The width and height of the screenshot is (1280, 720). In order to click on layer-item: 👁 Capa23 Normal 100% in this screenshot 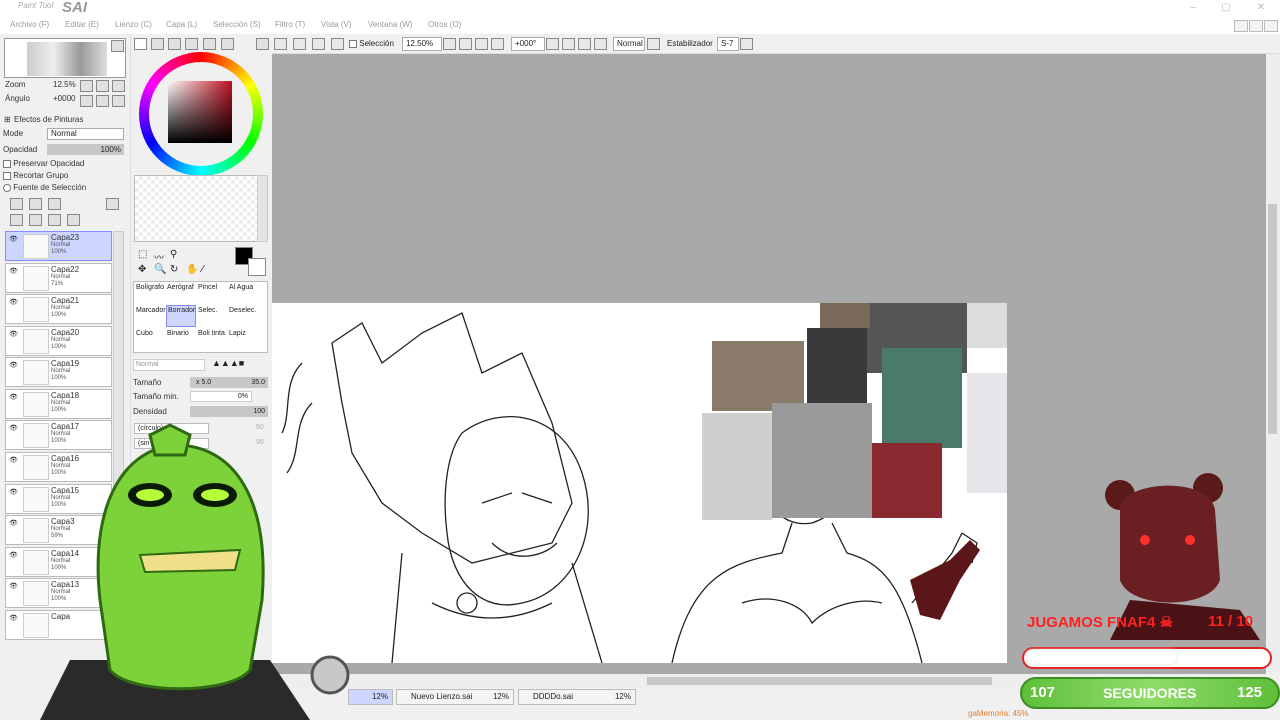, I will do `click(58, 246)`.